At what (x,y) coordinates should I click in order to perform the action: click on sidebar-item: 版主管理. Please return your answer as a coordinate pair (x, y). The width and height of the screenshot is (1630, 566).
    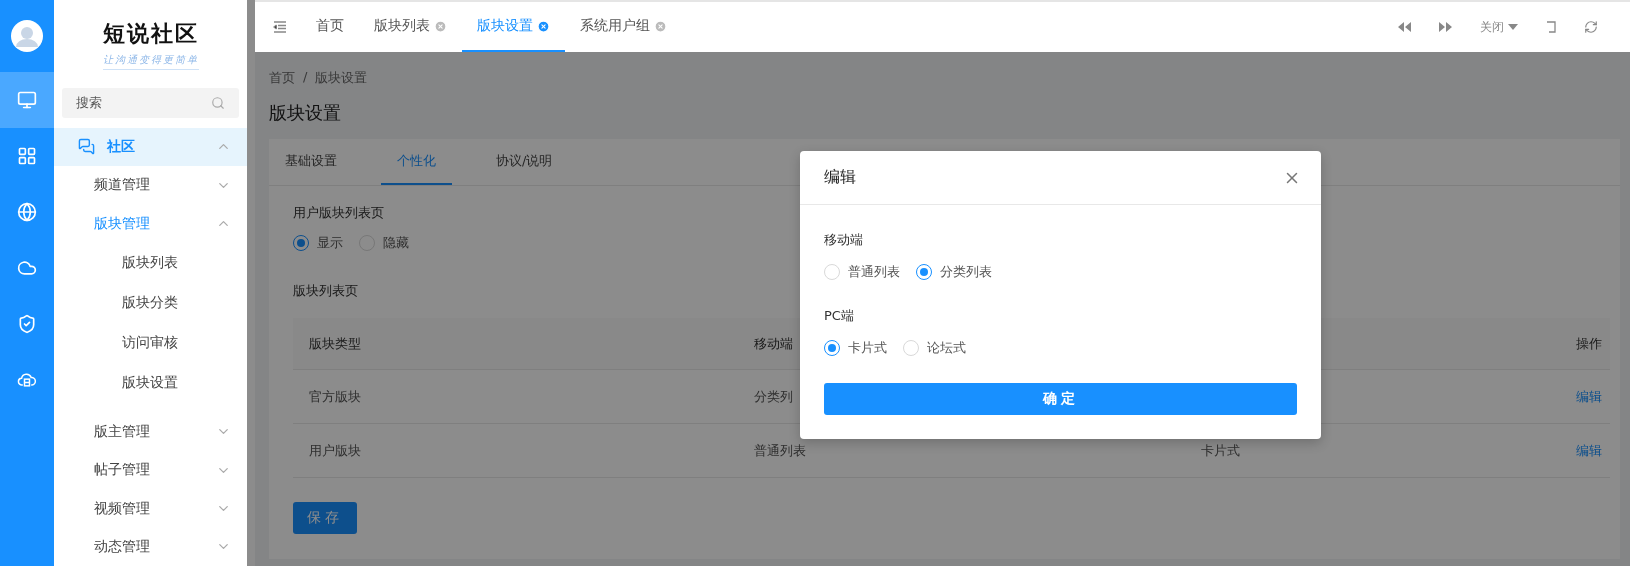
    Looking at the image, I should click on (150, 432).